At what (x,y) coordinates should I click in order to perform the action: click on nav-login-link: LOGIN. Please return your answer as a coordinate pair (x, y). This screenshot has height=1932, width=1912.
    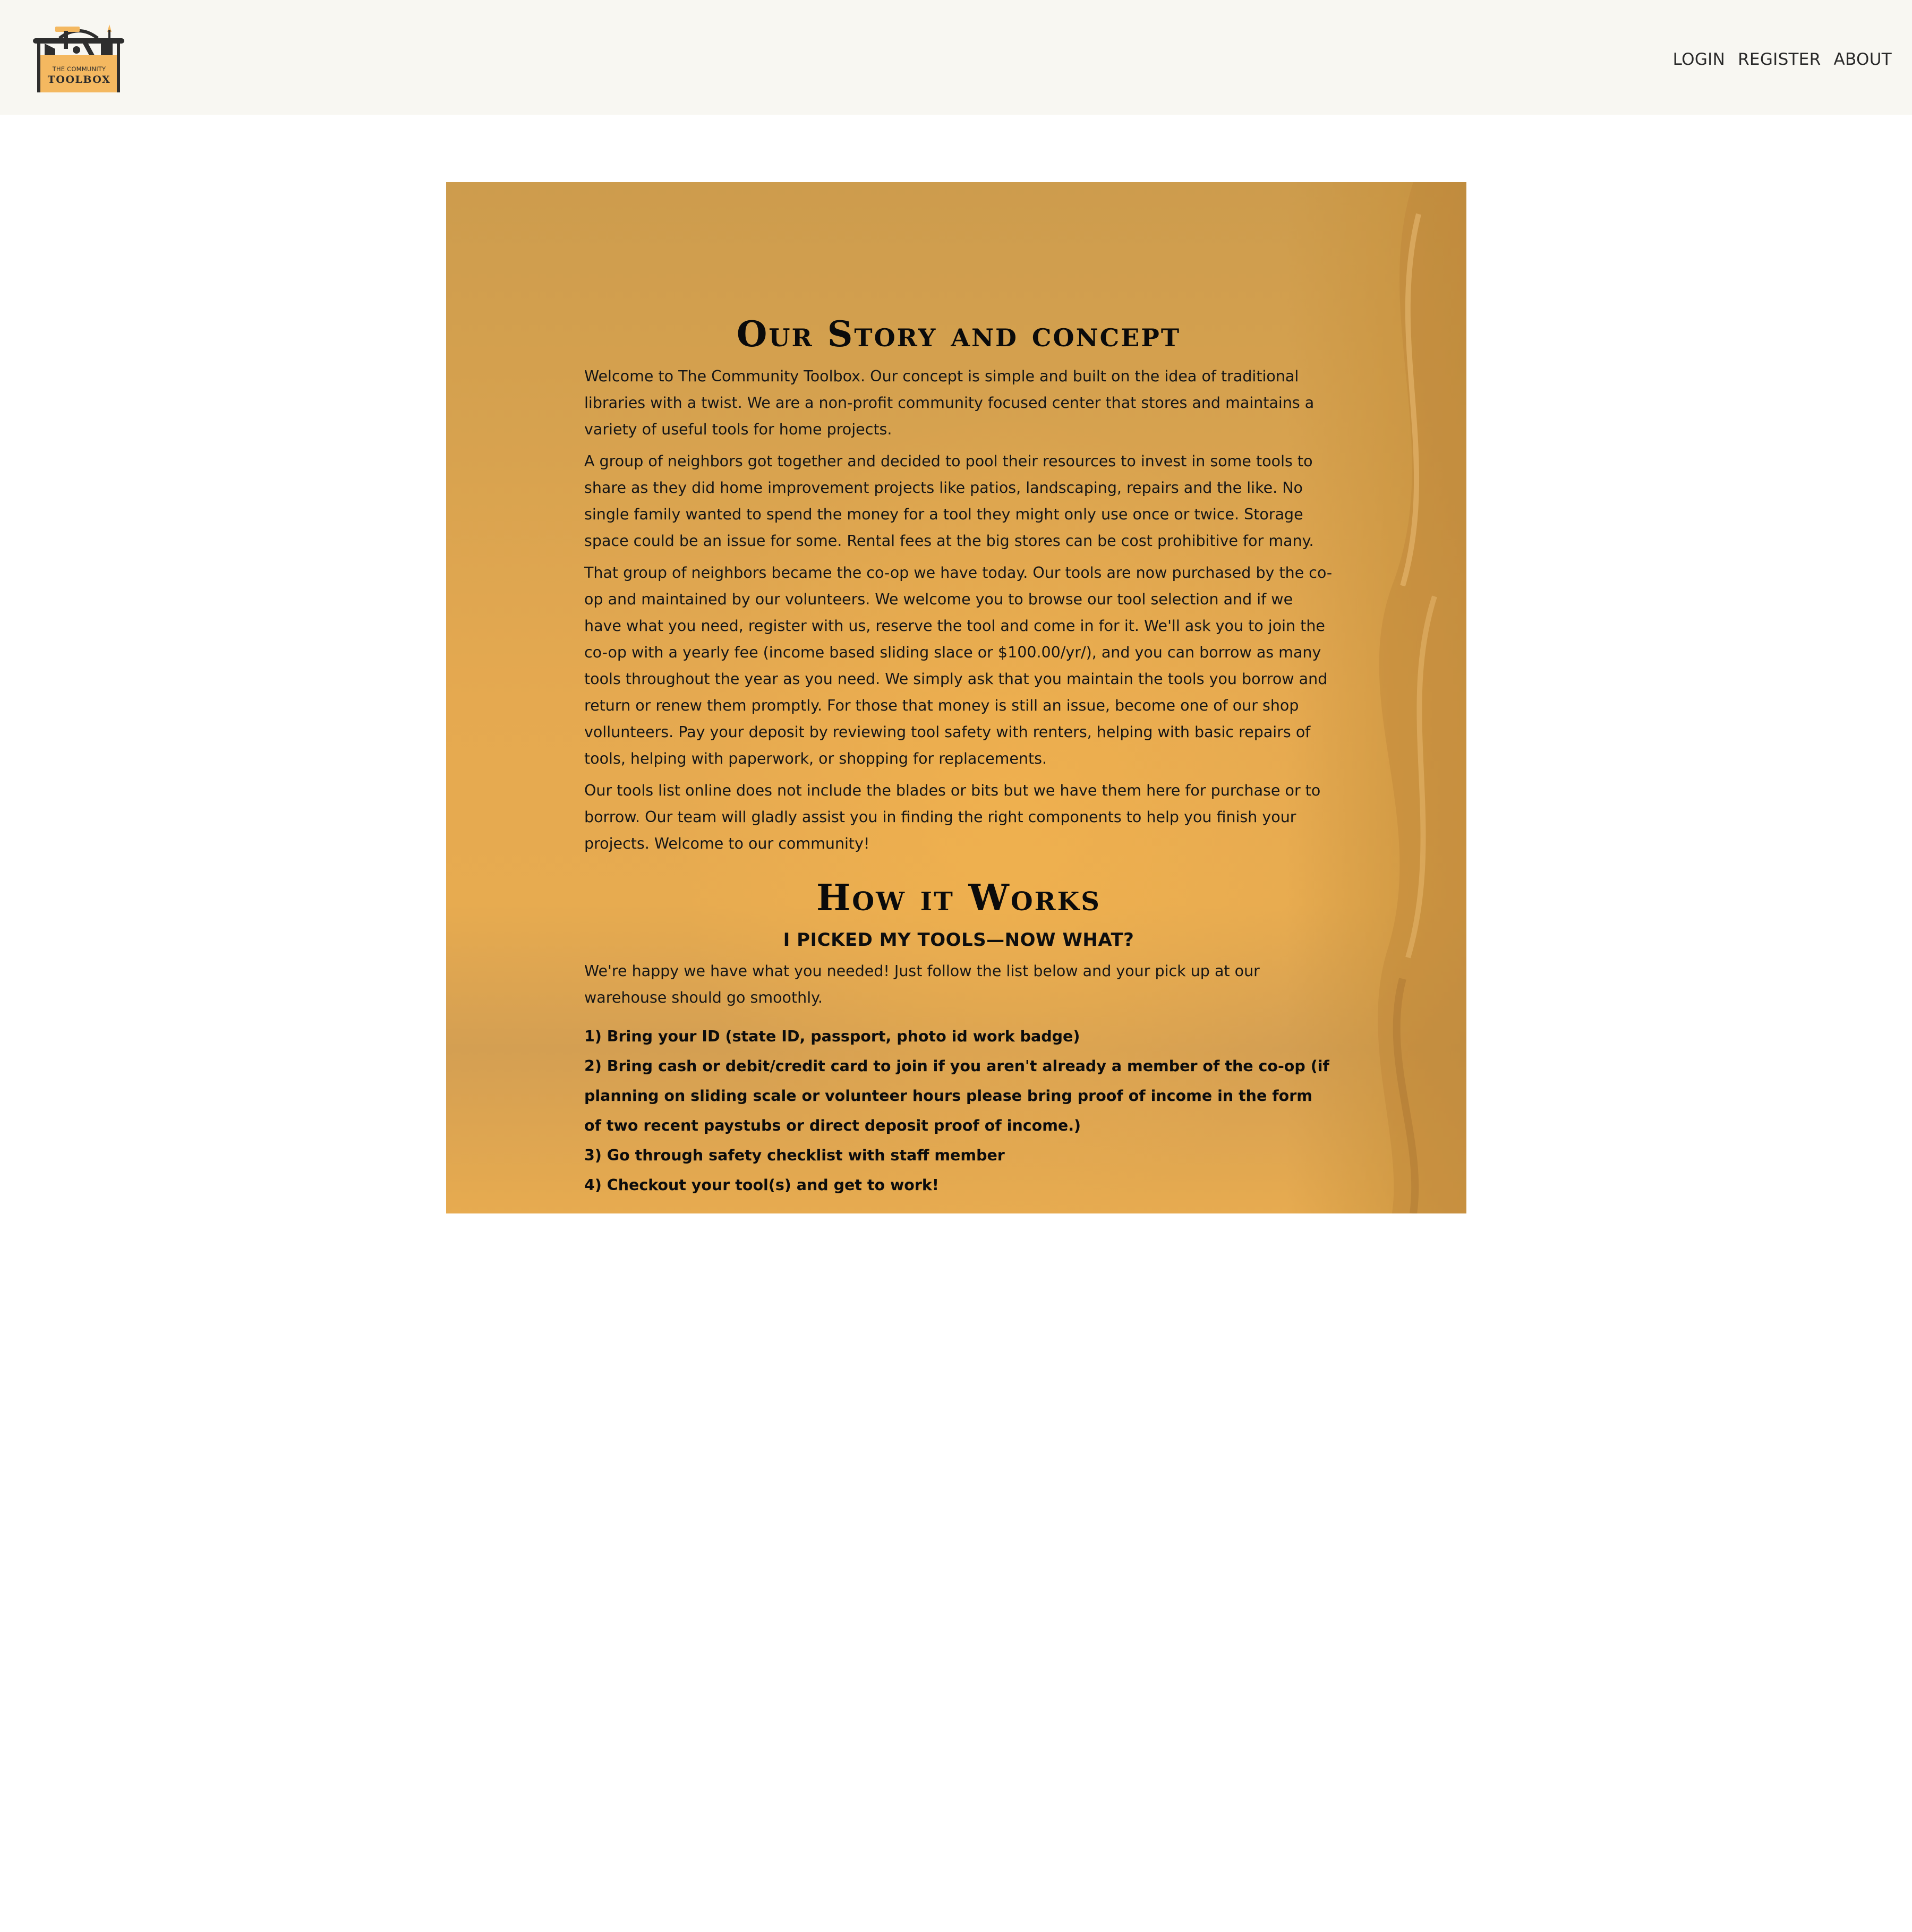
    Looking at the image, I should click on (1699, 59).